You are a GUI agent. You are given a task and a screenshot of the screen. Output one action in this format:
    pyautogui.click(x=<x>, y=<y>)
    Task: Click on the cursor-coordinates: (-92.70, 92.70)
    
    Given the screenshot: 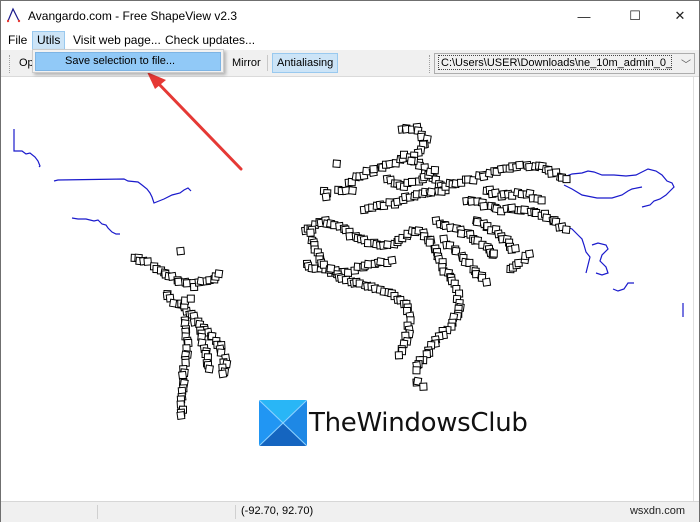 What is the action you would take?
    pyautogui.click(x=277, y=511)
    